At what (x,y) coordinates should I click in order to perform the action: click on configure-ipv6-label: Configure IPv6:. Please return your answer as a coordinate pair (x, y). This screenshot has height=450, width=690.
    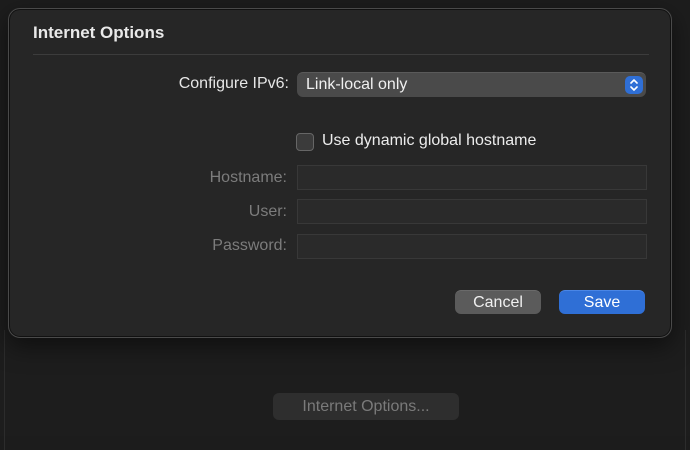
    Looking at the image, I should click on (233, 83).